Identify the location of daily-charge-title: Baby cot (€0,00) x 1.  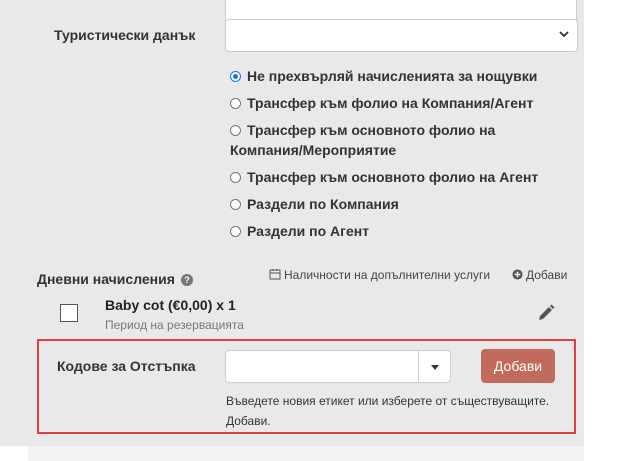
(170, 305).